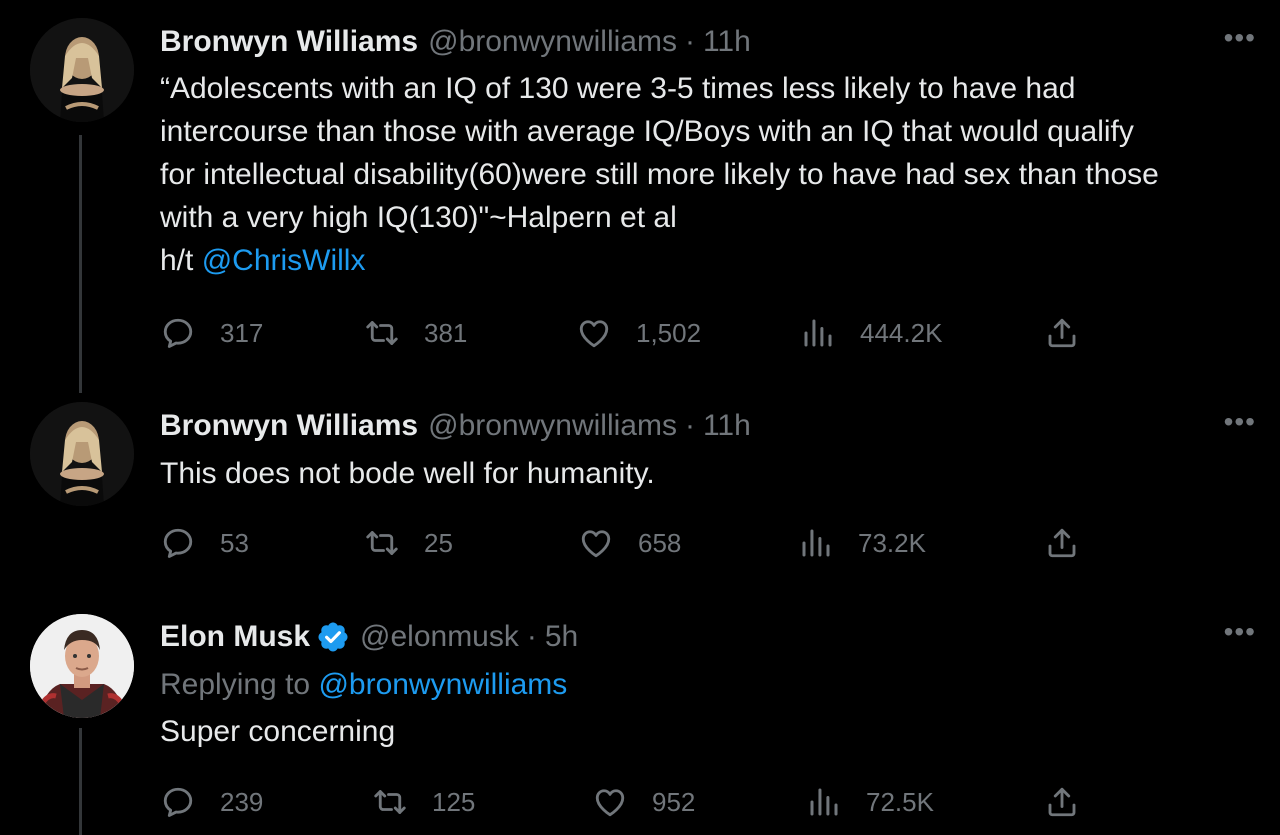 The image size is (1280, 835). What do you see at coordinates (710, 684) in the screenshot?
I see `replying-to-line: Replying to @bronwynwilliams` at bounding box center [710, 684].